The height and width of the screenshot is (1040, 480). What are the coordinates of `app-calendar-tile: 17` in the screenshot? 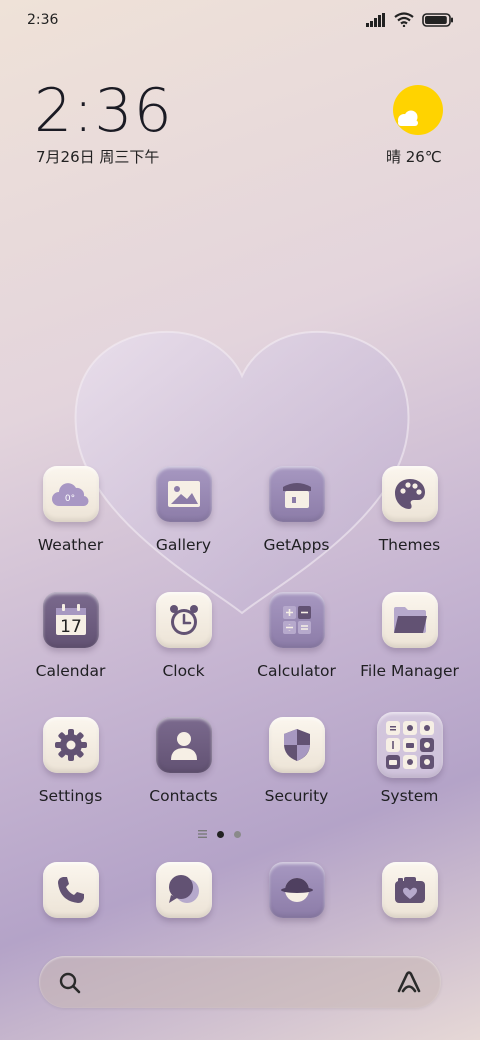 It's located at (70, 620).